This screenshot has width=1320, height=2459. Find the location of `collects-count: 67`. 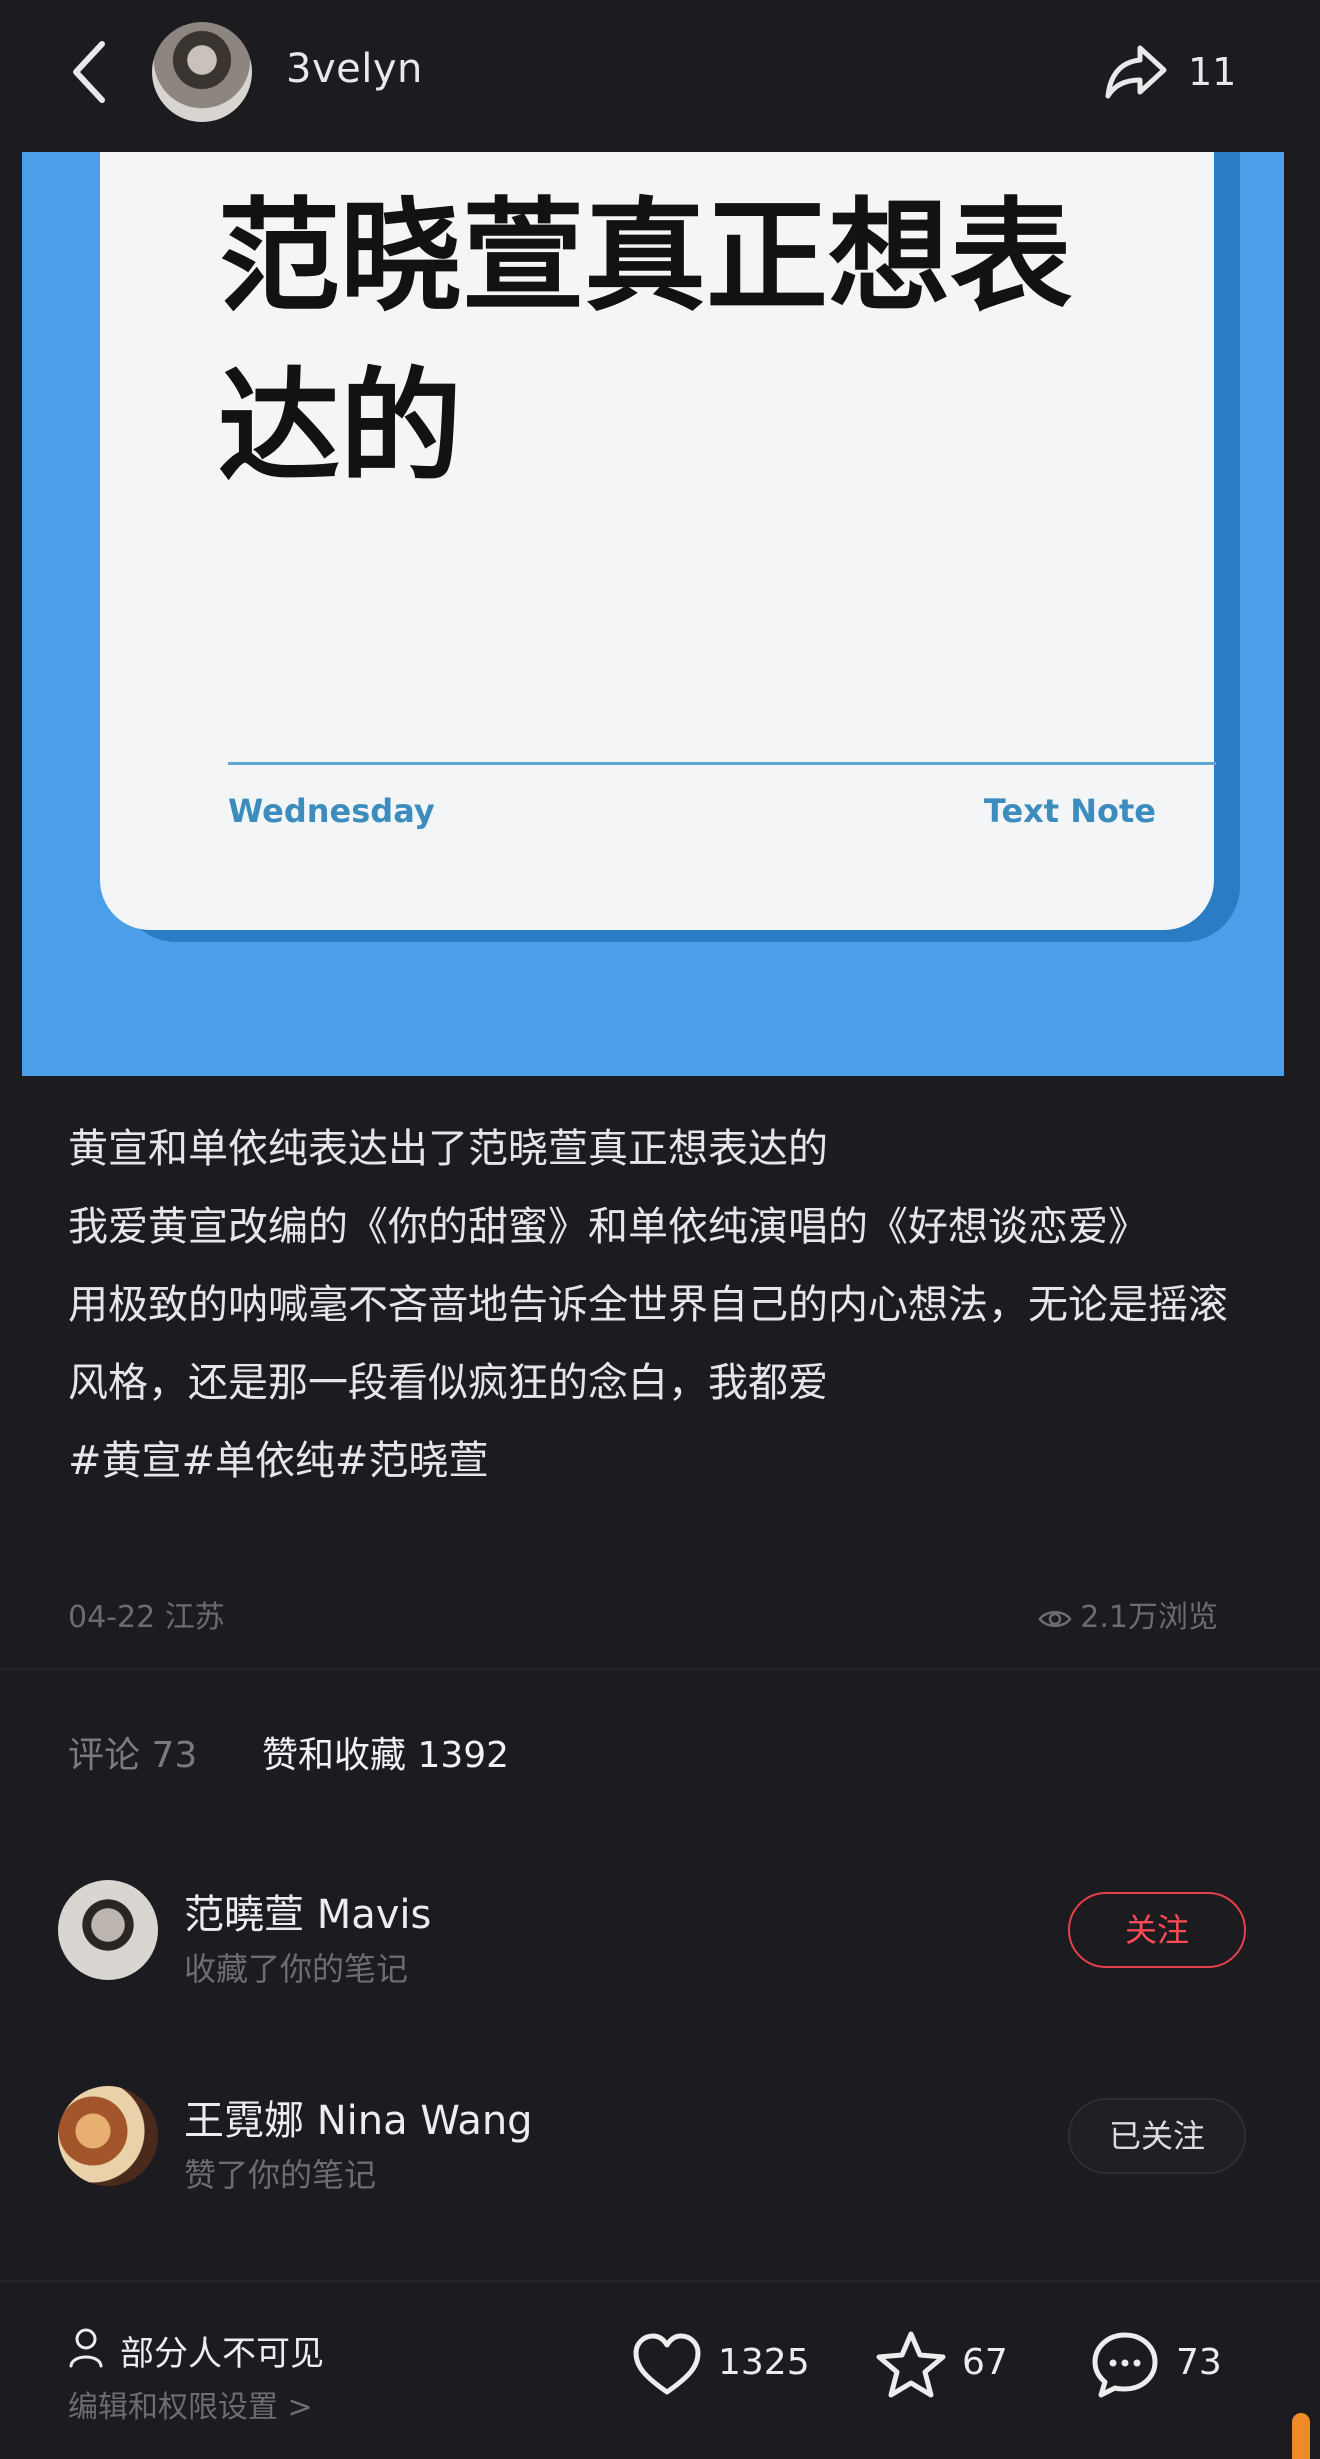

collects-count: 67 is located at coordinates (985, 2362).